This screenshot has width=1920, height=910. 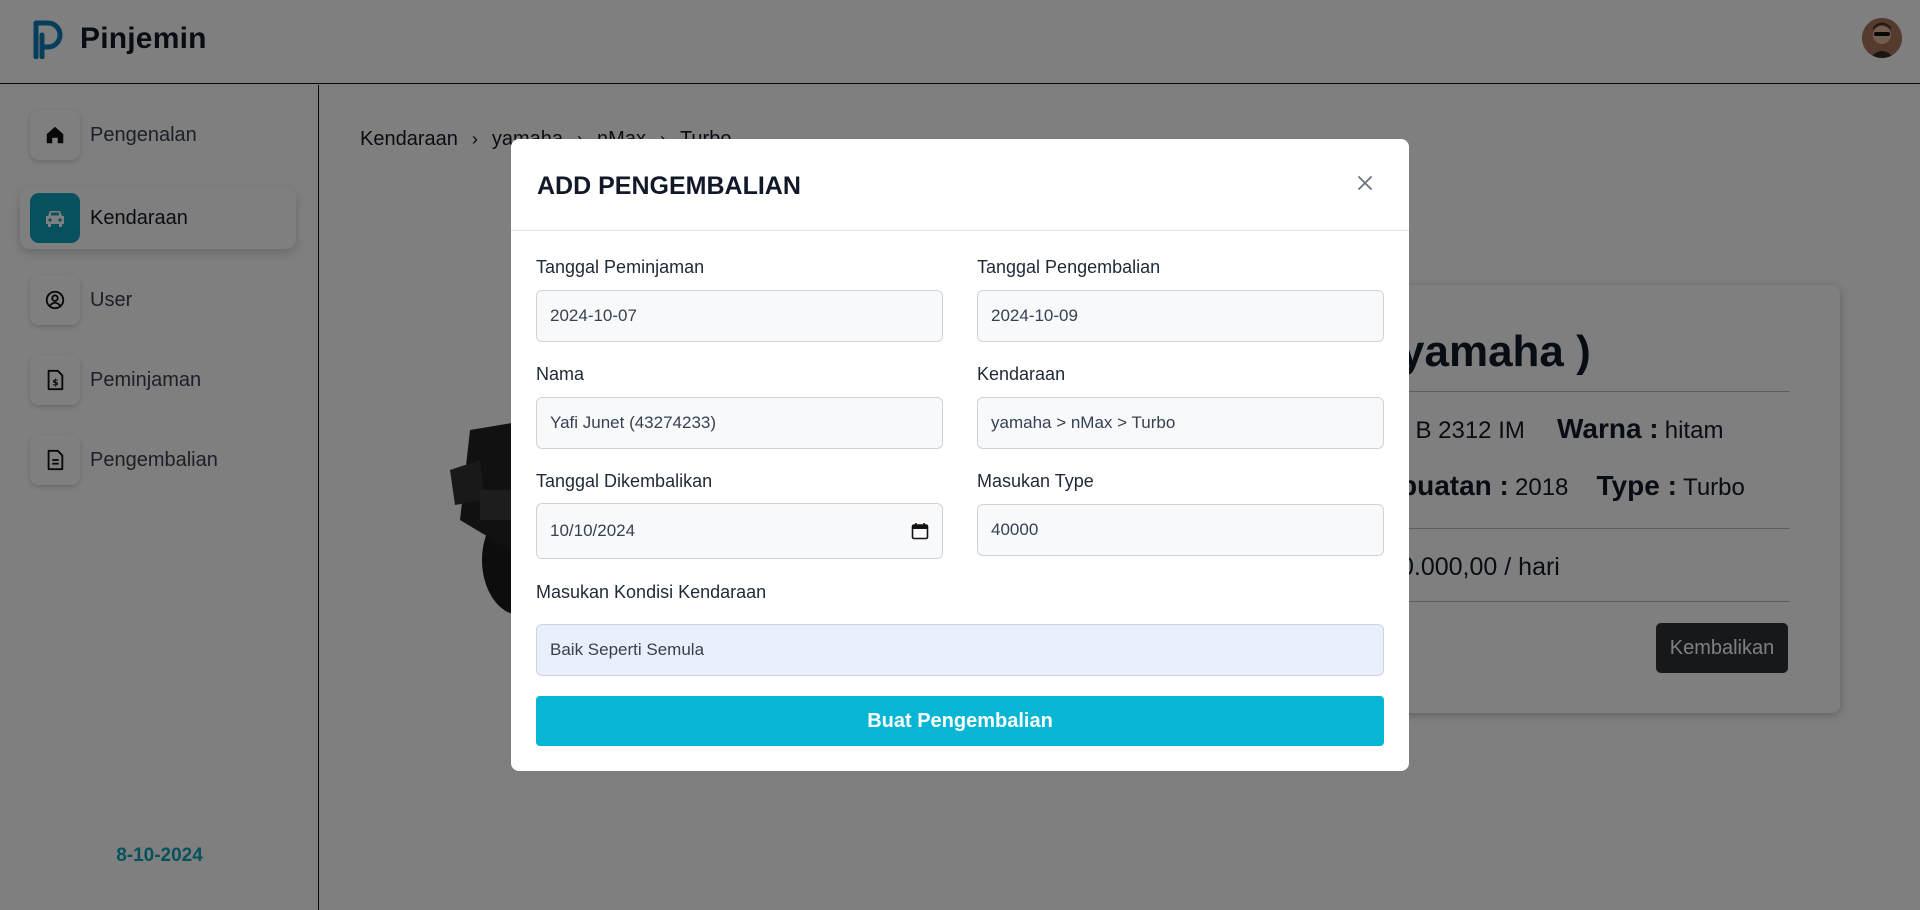 I want to click on modal-header: ADD PENGEMBALIAN, so click(x=960, y=185).